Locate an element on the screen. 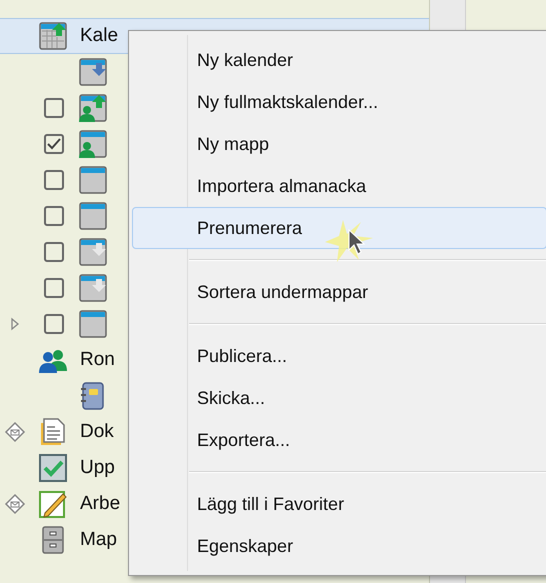  folder-label: Kale is located at coordinates (99, 36).